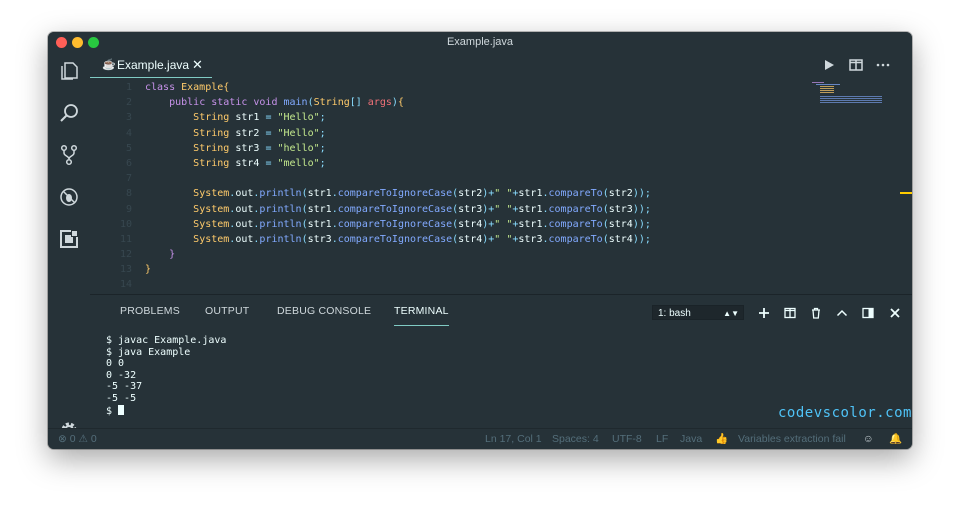 This screenshot has width=960, height=511. I want to click on line-number: 14, so click(125, 285).